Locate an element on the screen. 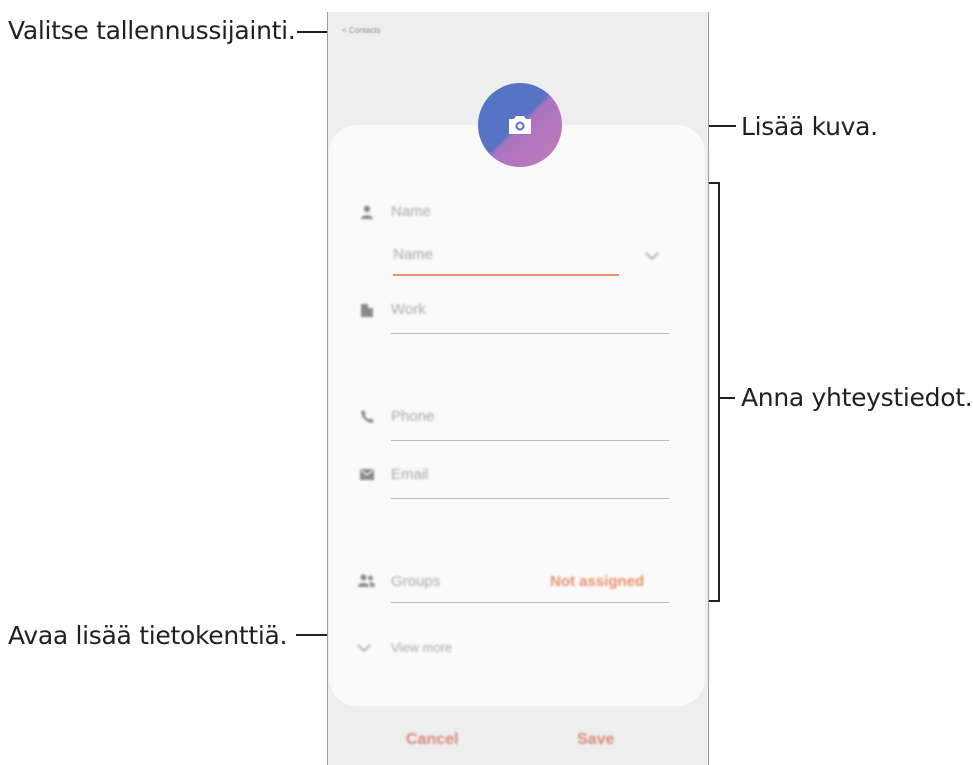  groups-value: Not assigned is located at coordinates (597, 581).